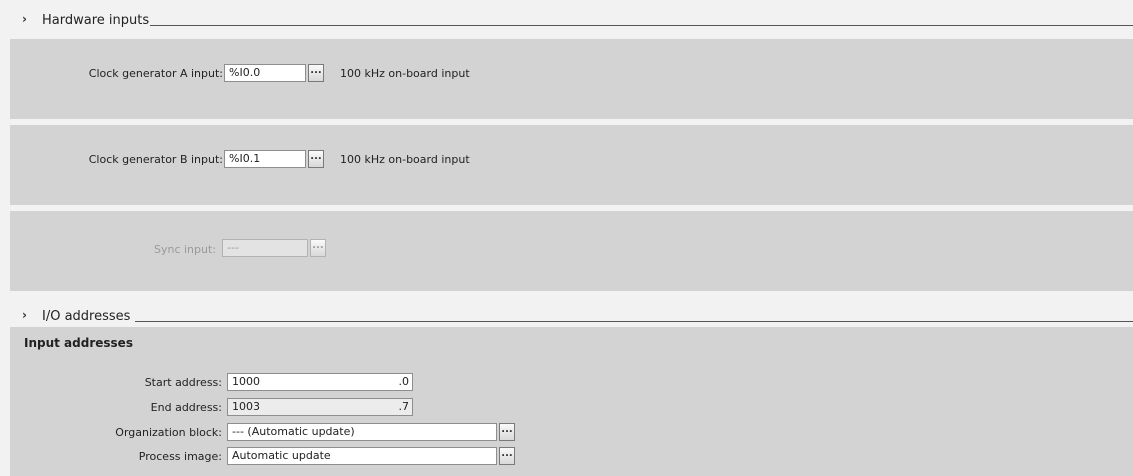 Image resolution: width=1133 pixels, height=476 pixels. What do you see at coordinates (362, 432) in the screenshot?
I see `organization-block-input: --- (Automatic update)` at bounding box center [362, 432].